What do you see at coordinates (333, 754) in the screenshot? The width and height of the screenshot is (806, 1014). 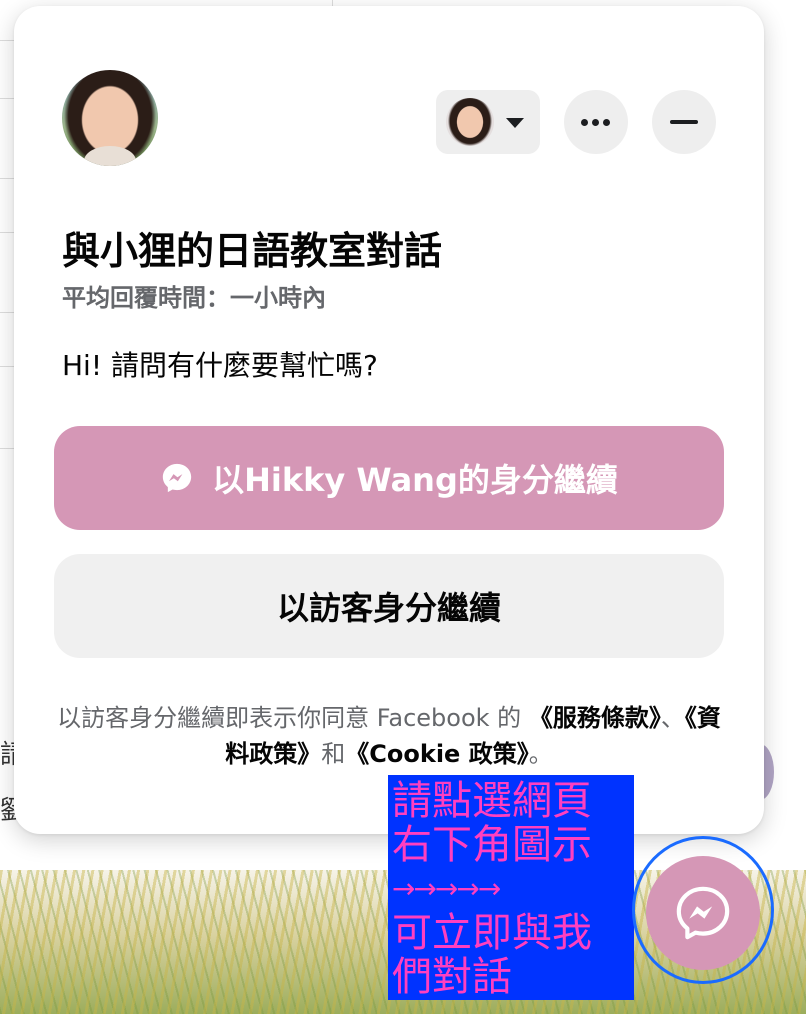 I see `terms-and: 和` at bounding box center [333, 754].